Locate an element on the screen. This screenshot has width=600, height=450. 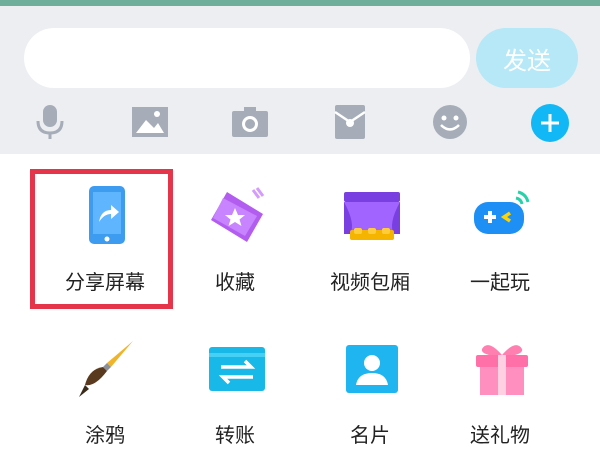
microphone-icon is located at coordinates (50, 122).